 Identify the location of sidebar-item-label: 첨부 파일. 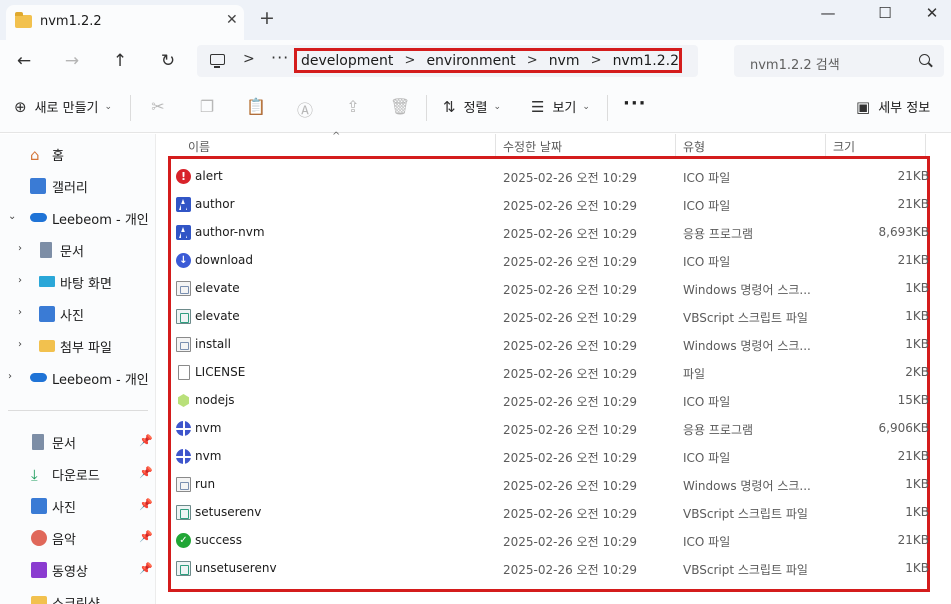
(86, 348).